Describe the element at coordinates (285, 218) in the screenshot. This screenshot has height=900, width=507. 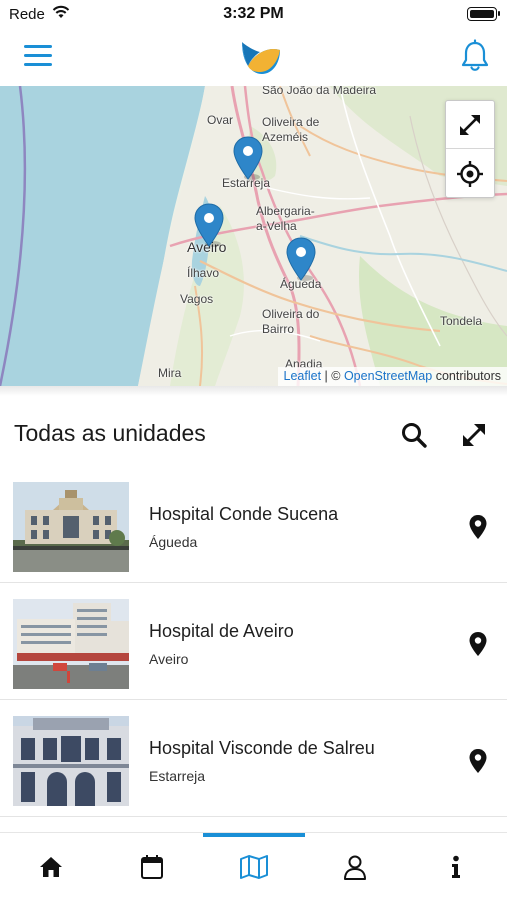
I see `map-label: Albergaria-a-Velha` at that location.